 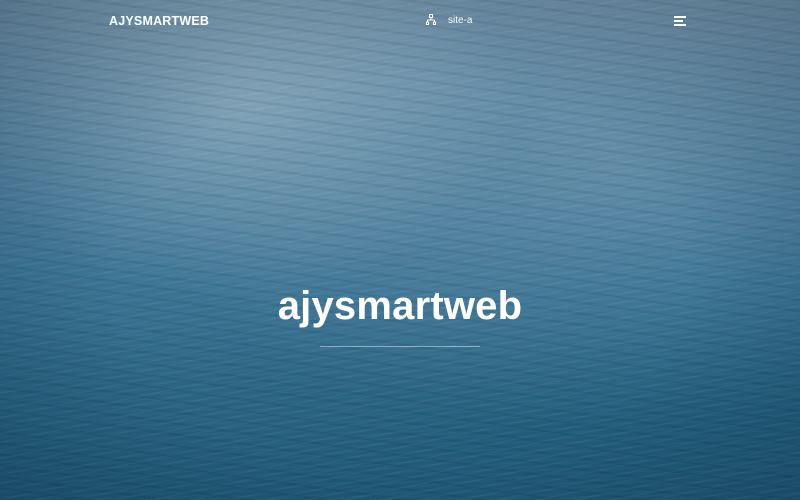 I want to click on sitemap-icon, so click(x=431, y=20).